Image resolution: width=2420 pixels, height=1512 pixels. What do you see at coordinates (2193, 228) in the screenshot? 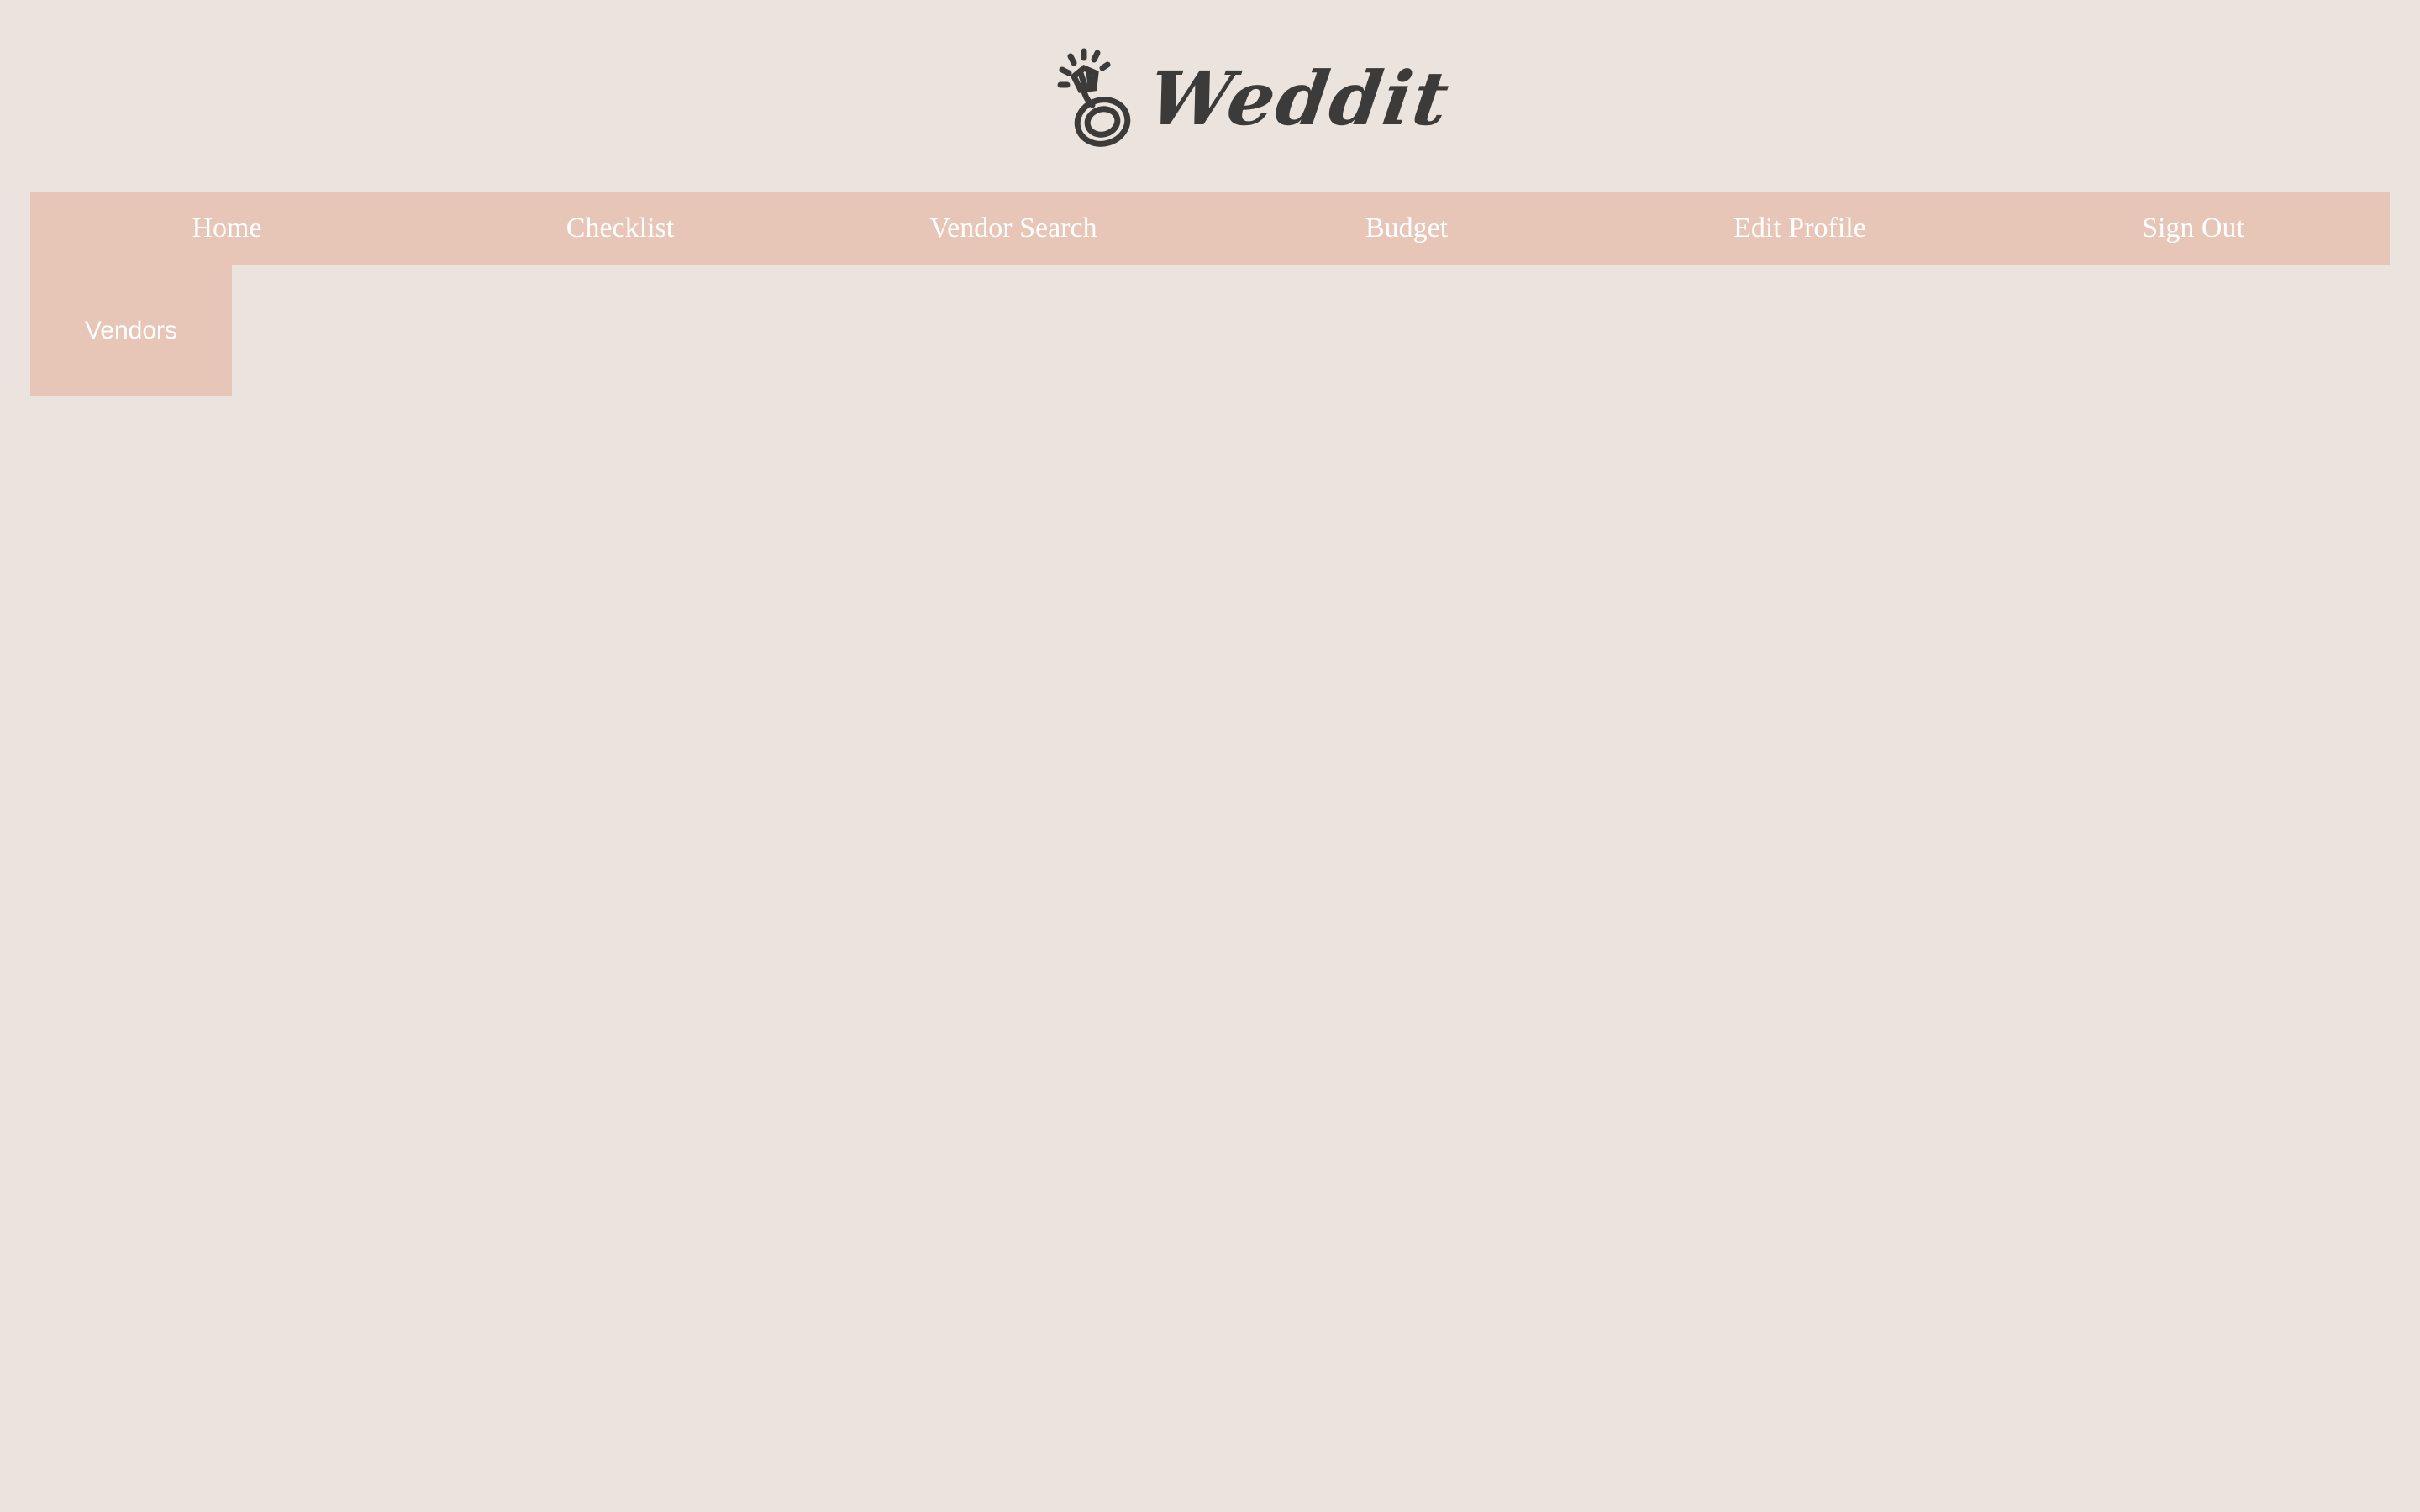
I see `nav-item-sign-out: Sign Out` at bounding box center [2193, 228].